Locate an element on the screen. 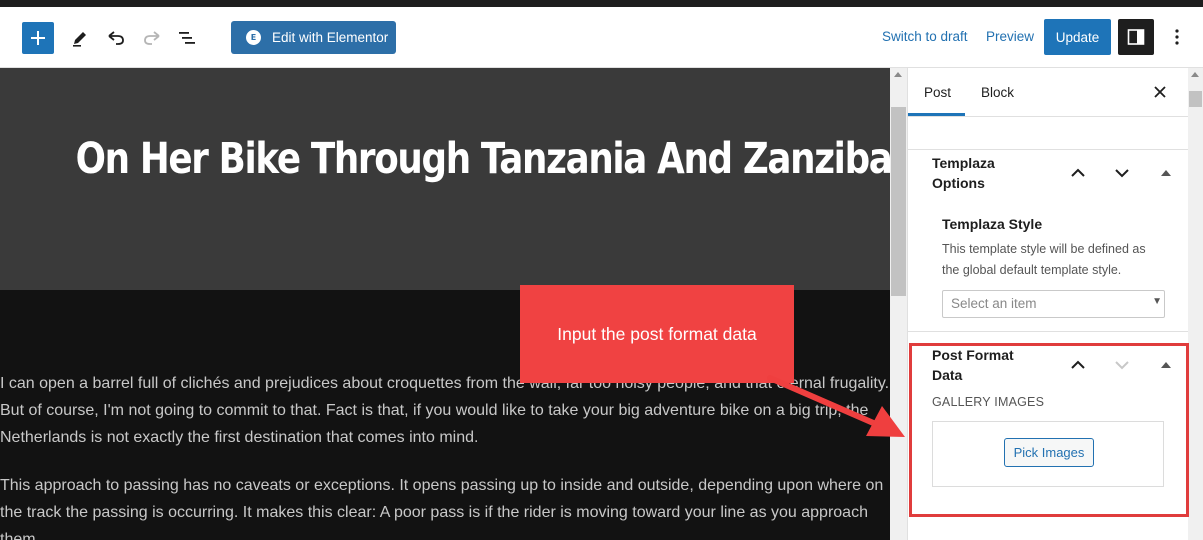 The width and height of the screenshot is (1203, 540). collapse-section-button is located at coordinates (1166, 173).